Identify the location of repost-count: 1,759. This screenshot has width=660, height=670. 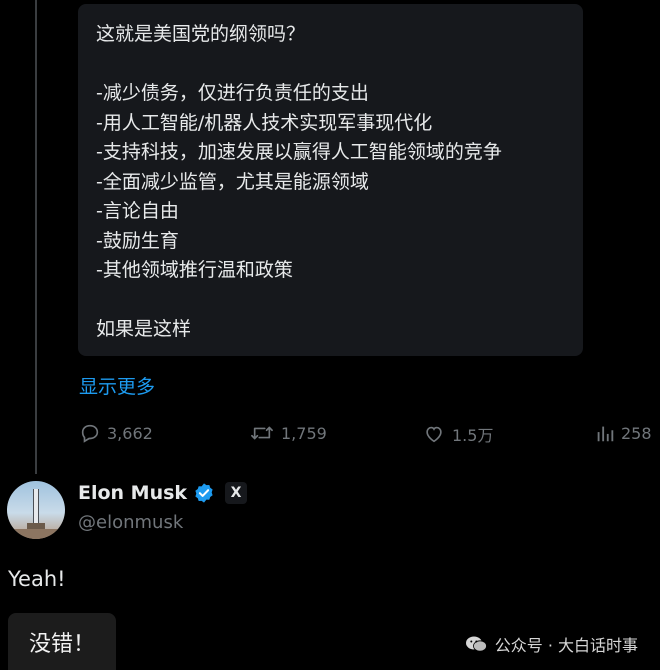
(304, 433).